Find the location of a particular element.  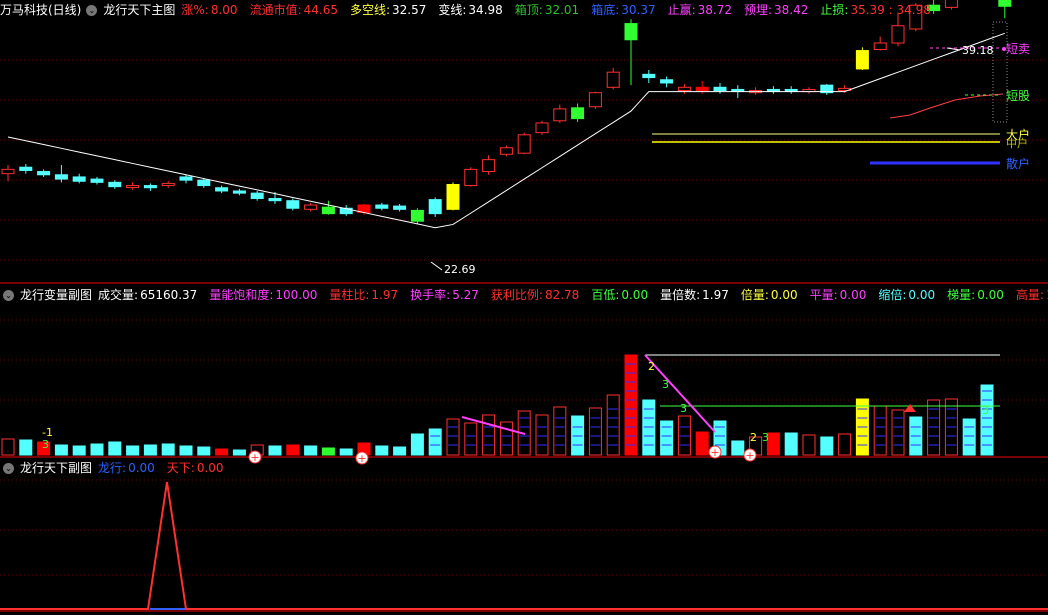

main-field: 止损: 35.39 : 34.98 is located at coordinates (878, 10).